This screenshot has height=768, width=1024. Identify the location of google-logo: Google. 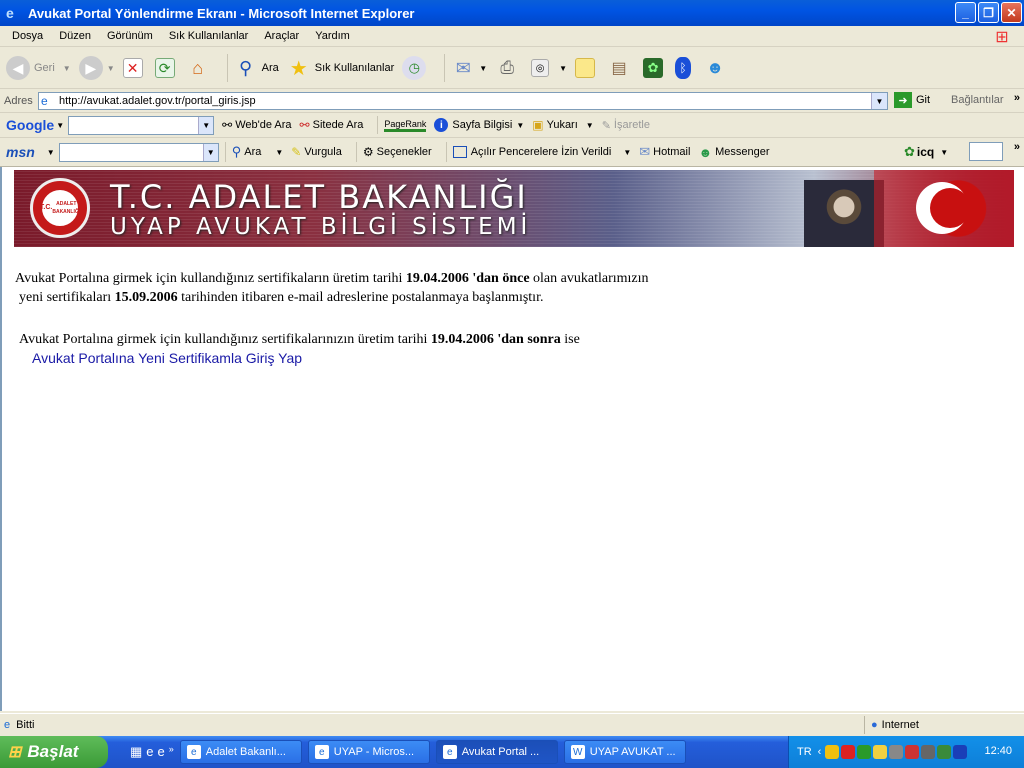
(30, 125).